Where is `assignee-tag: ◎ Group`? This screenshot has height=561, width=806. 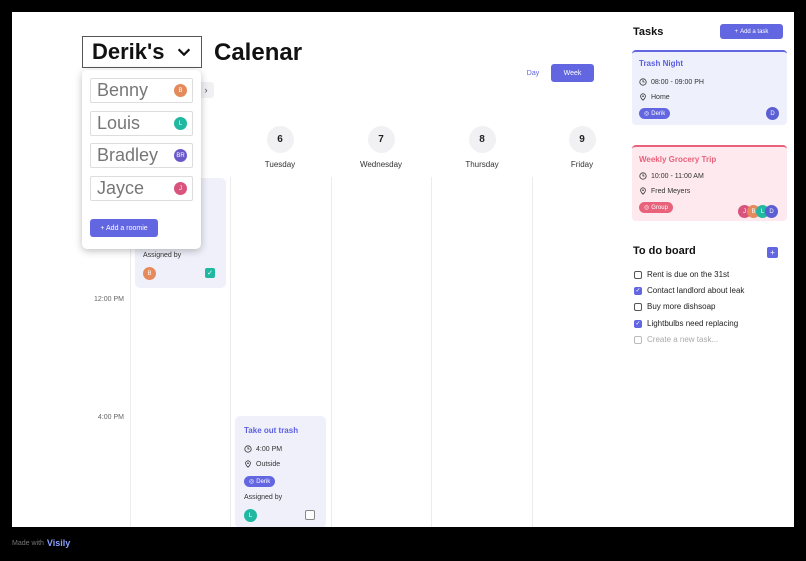 assignee-tag: ◎ Group is located at coordinates (656, 207).